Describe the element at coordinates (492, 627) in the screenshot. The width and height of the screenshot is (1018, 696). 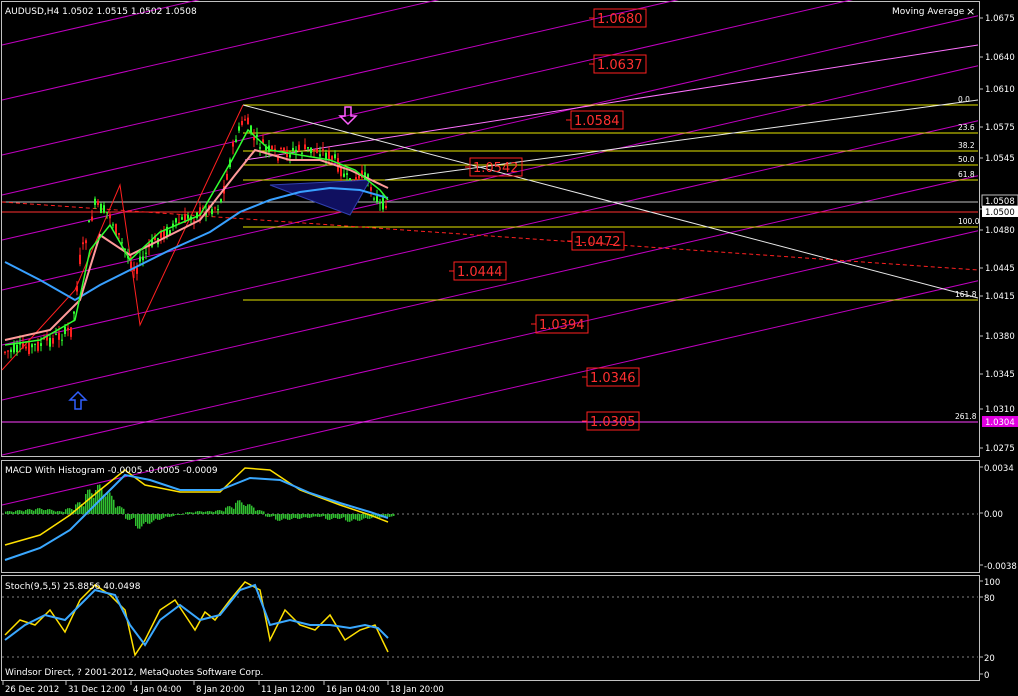
I see `stochastic-pane` at that location.